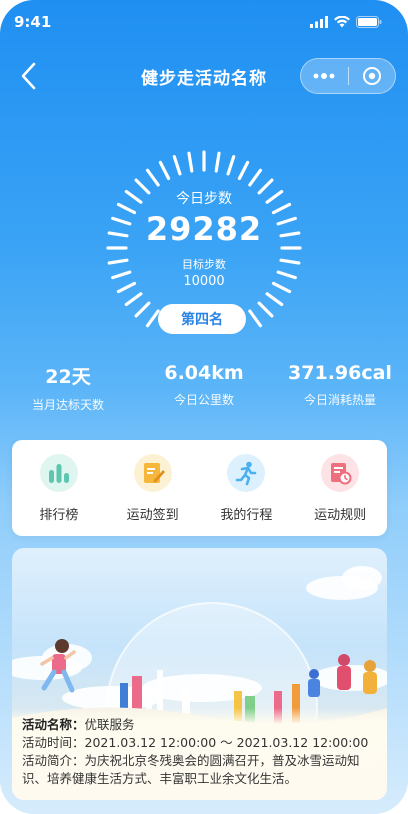 This screenshot has height=814, width=408. What do you see at coordinates (319, 22) in the screenshot?
I see `signal-icon` at bounding box center [319, 22].